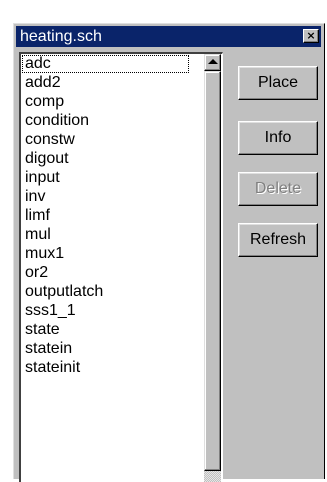 The width and height of the screenshot is (327, 482). Describe the element at coordinates (112, 348) in the screenshot. I see `list-item: statein` at that location.